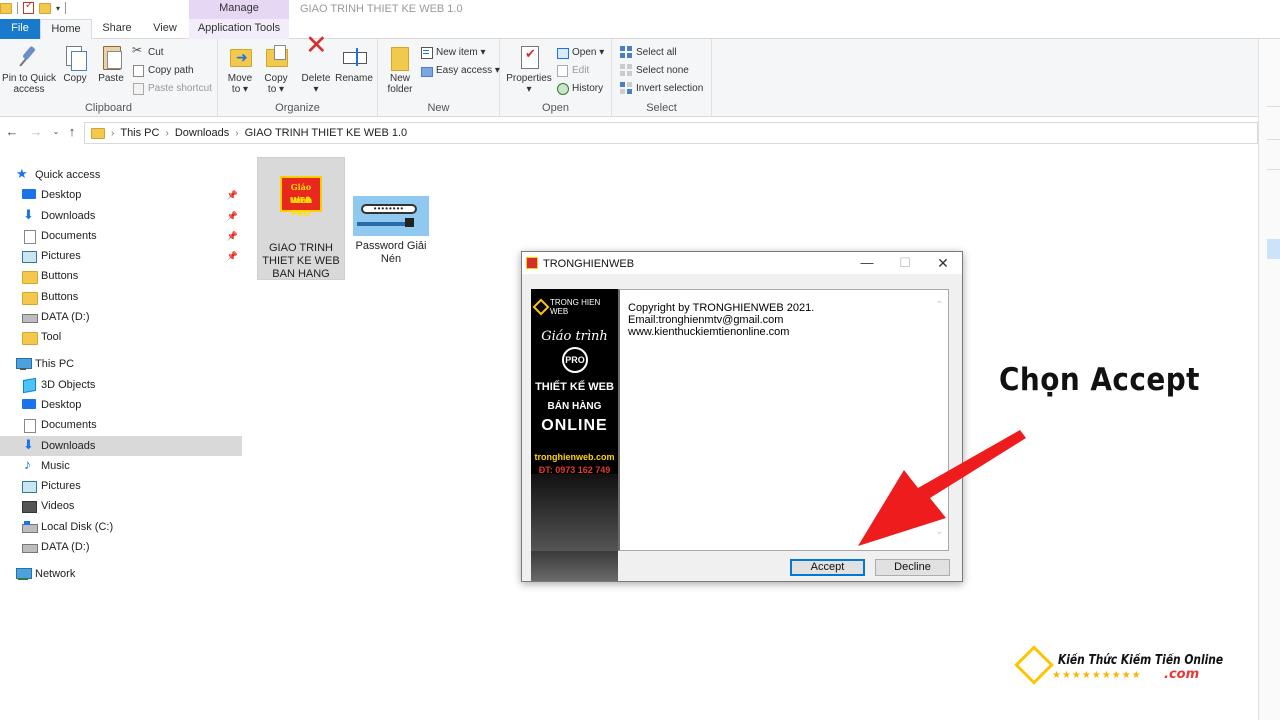 This screenshot has width=1280, height=720. What do you see at coordinates (326, 133) in the screenshot?
I see `breadcrumb-current-folder: GIAO TRINH THIET KE WEB 1.0` at bounding box center [326, 133].